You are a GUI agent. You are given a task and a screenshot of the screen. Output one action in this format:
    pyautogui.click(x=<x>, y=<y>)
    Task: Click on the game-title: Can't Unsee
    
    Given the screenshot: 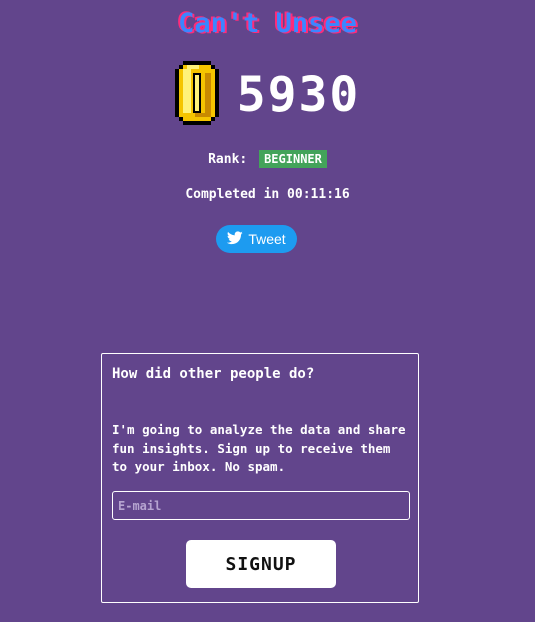 What is the action you would take?
    pyautogui.click(x=267, y=23)
    